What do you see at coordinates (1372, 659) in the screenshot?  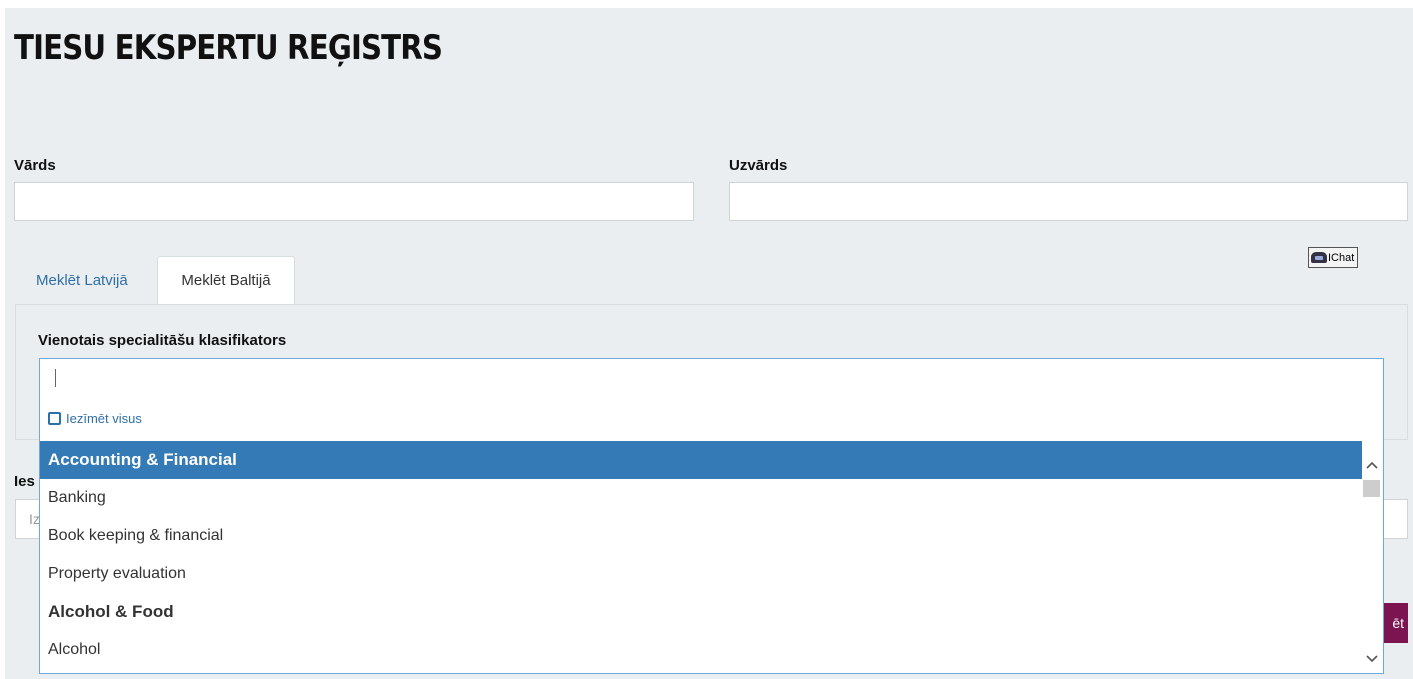 I see `chevron-down-icon` at bounding box center [1372, 659].